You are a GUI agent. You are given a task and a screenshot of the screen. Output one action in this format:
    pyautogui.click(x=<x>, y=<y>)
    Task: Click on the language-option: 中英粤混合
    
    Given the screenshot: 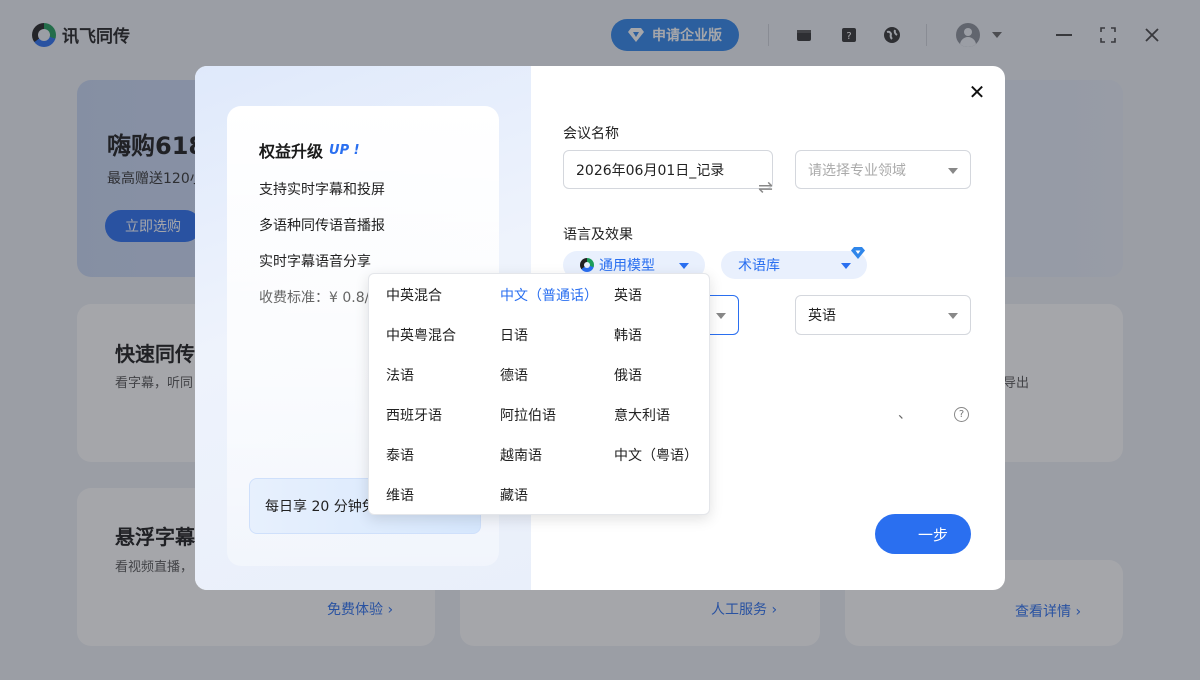 What is the action you would take?
    pyautogui.click(x=421, y=335)
    